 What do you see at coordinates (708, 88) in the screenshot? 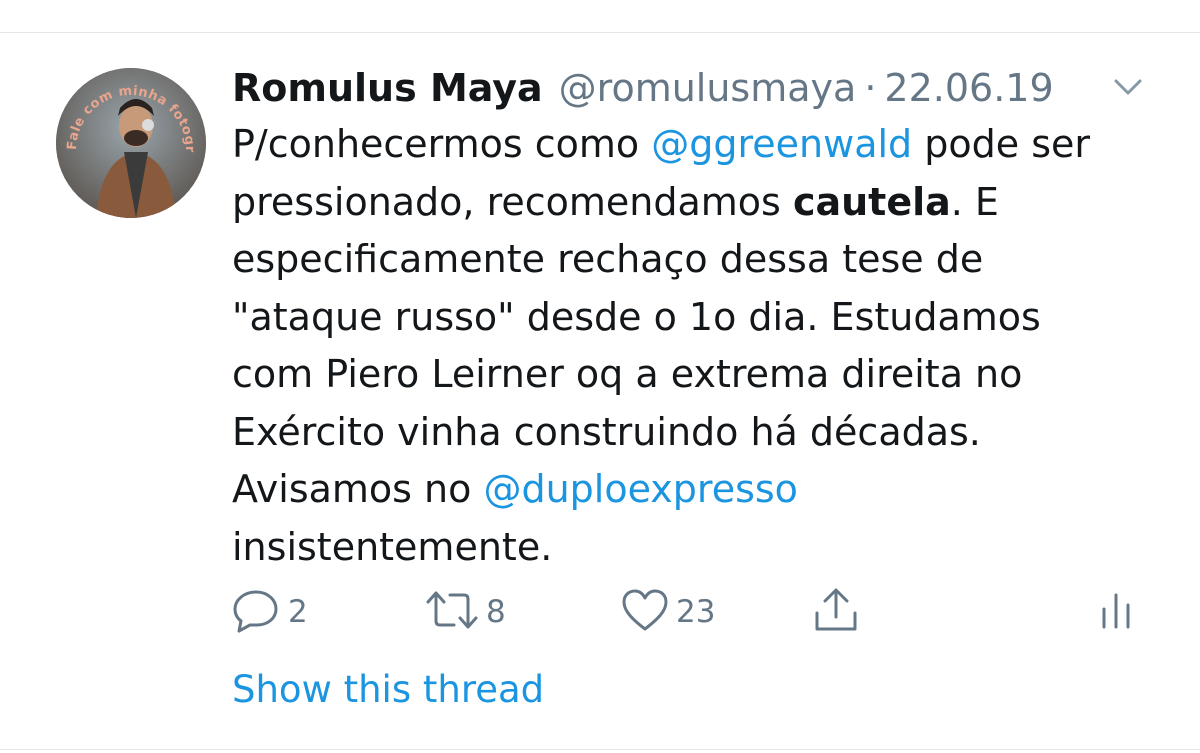
I see `author-handle: @romulusmaya` at bounding box center [708, 88].